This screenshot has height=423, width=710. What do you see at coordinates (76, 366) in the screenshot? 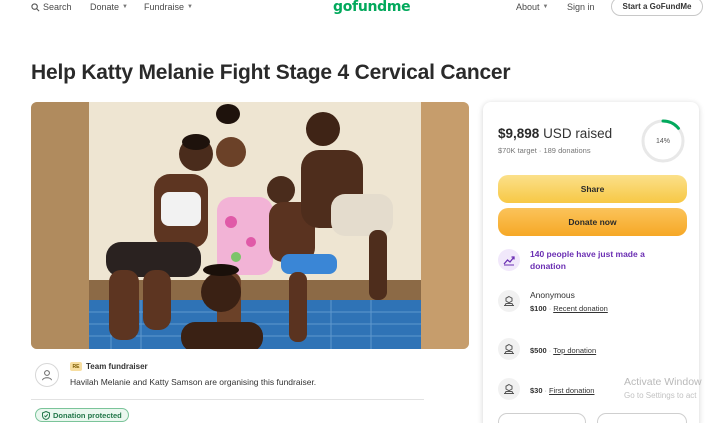
I see `team-icon: RE` at bounding box center [76, 366].